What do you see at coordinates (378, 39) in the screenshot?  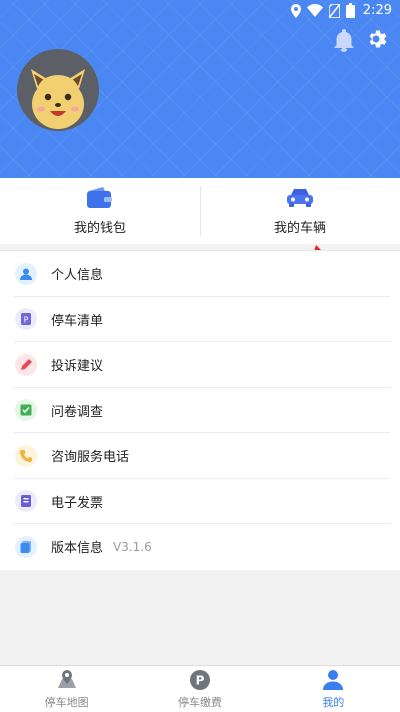 I see `gear-icon` at bounding box center [378, 39].